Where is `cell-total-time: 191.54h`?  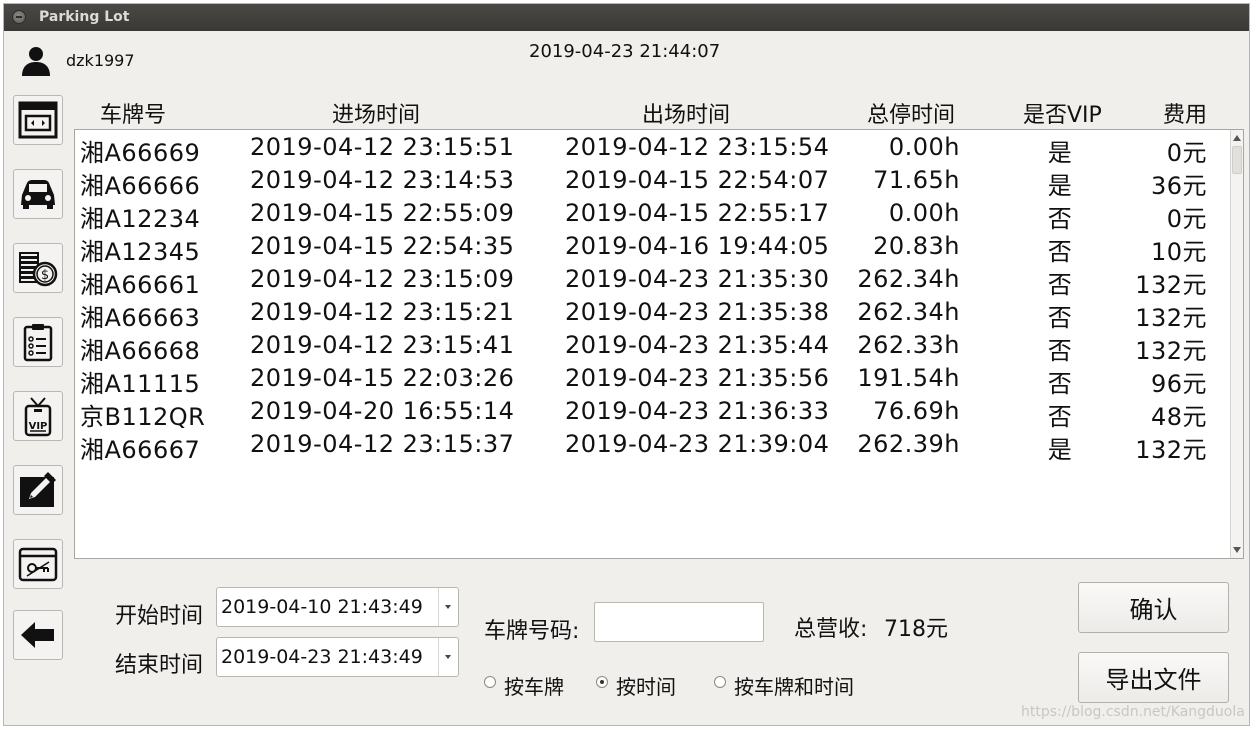
cell-total-time: 191.54h is located at coordinates (908, 378).